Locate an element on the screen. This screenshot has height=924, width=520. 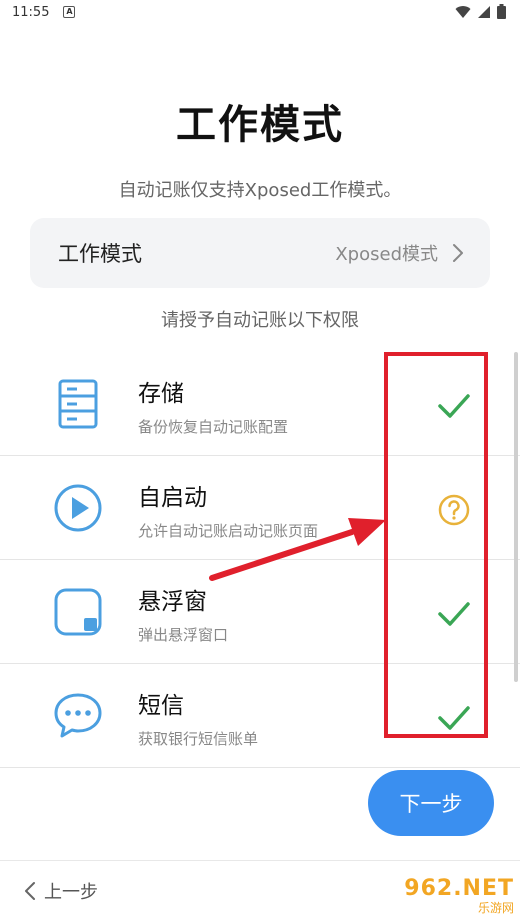
watermark-site-name: 乐游网 is located at coordinates (495, 908).